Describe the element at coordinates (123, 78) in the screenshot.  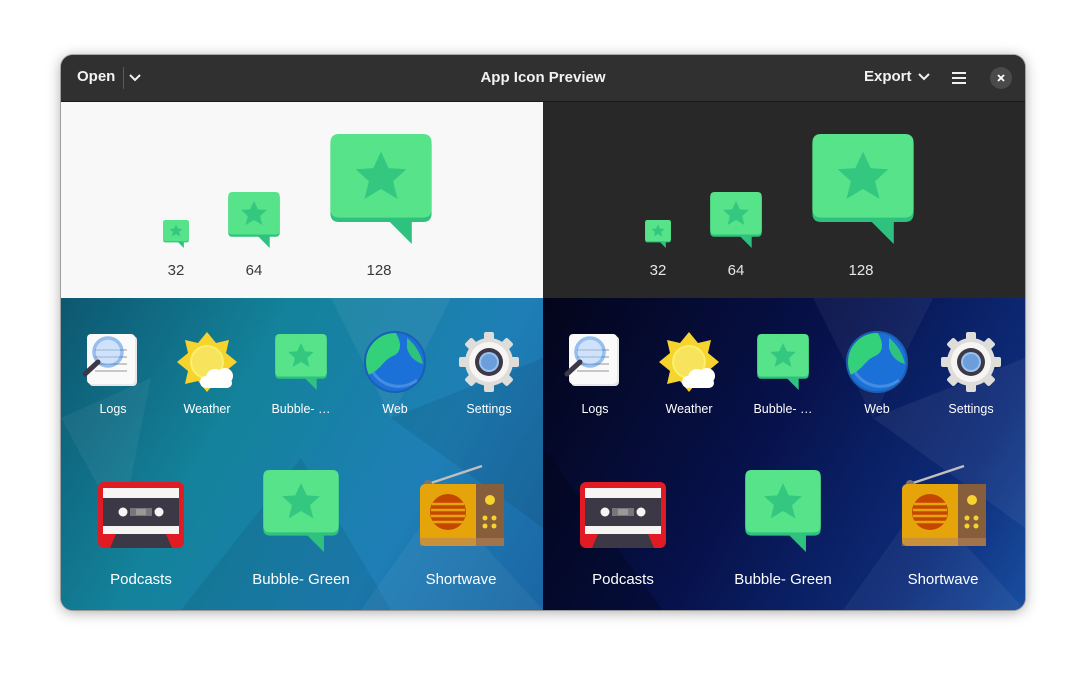
I see `button-separator` at that location.